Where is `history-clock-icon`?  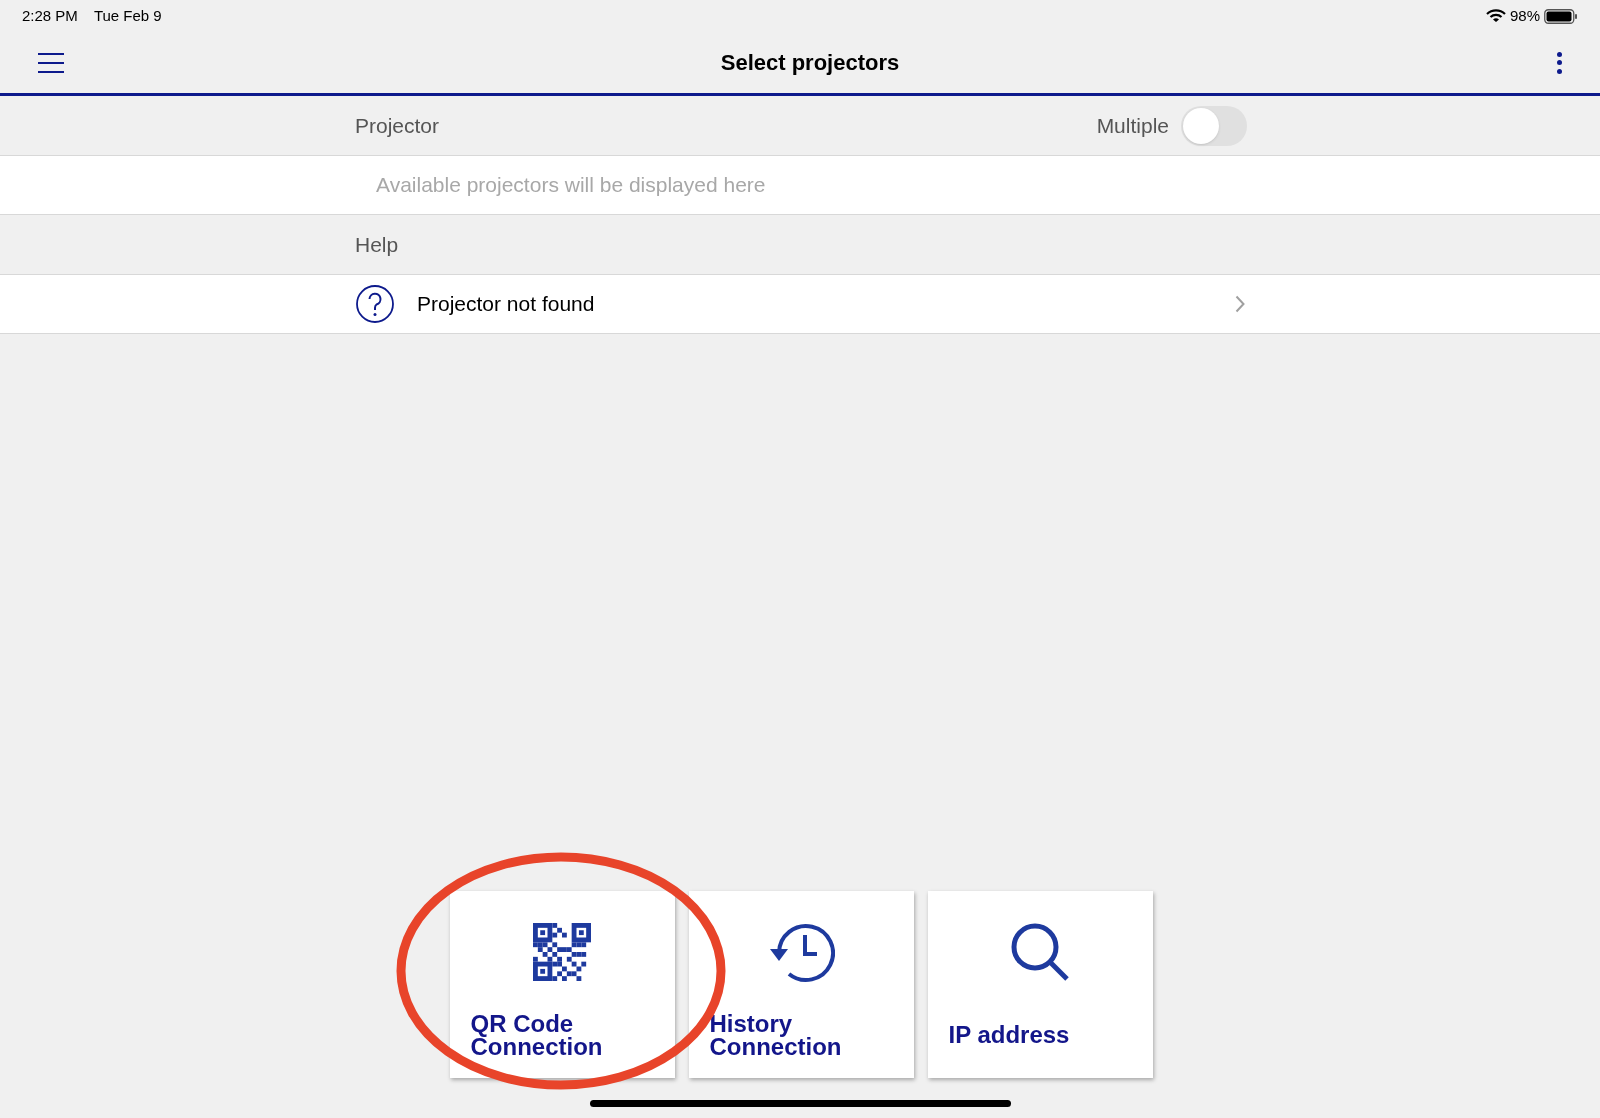 history-clock-icon is located at coordinates (801, 952).